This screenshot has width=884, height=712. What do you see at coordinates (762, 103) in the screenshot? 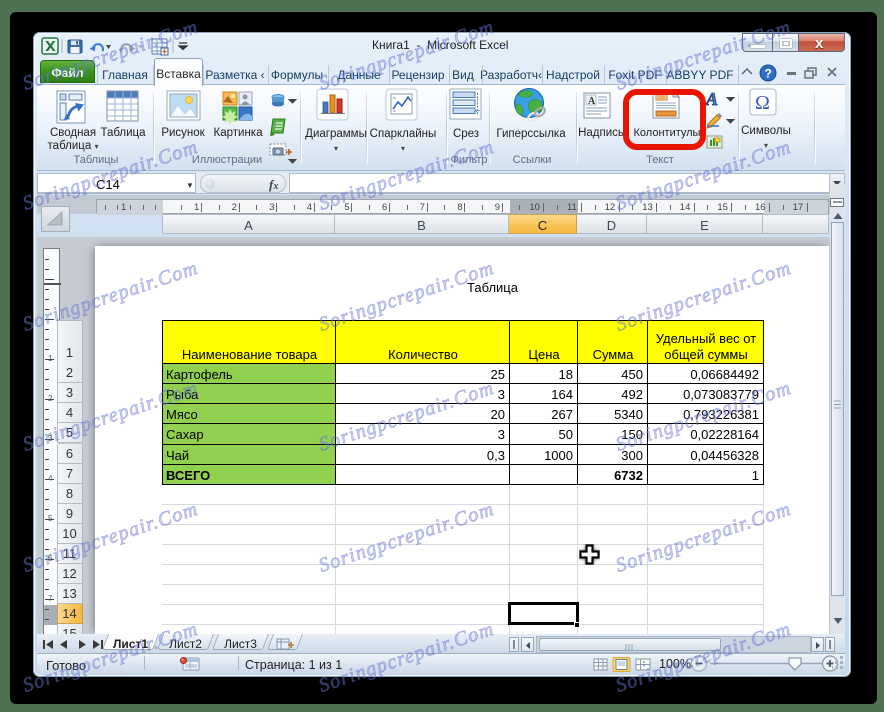
I see `svg-text: Ω` at bounding box center [762, 103].